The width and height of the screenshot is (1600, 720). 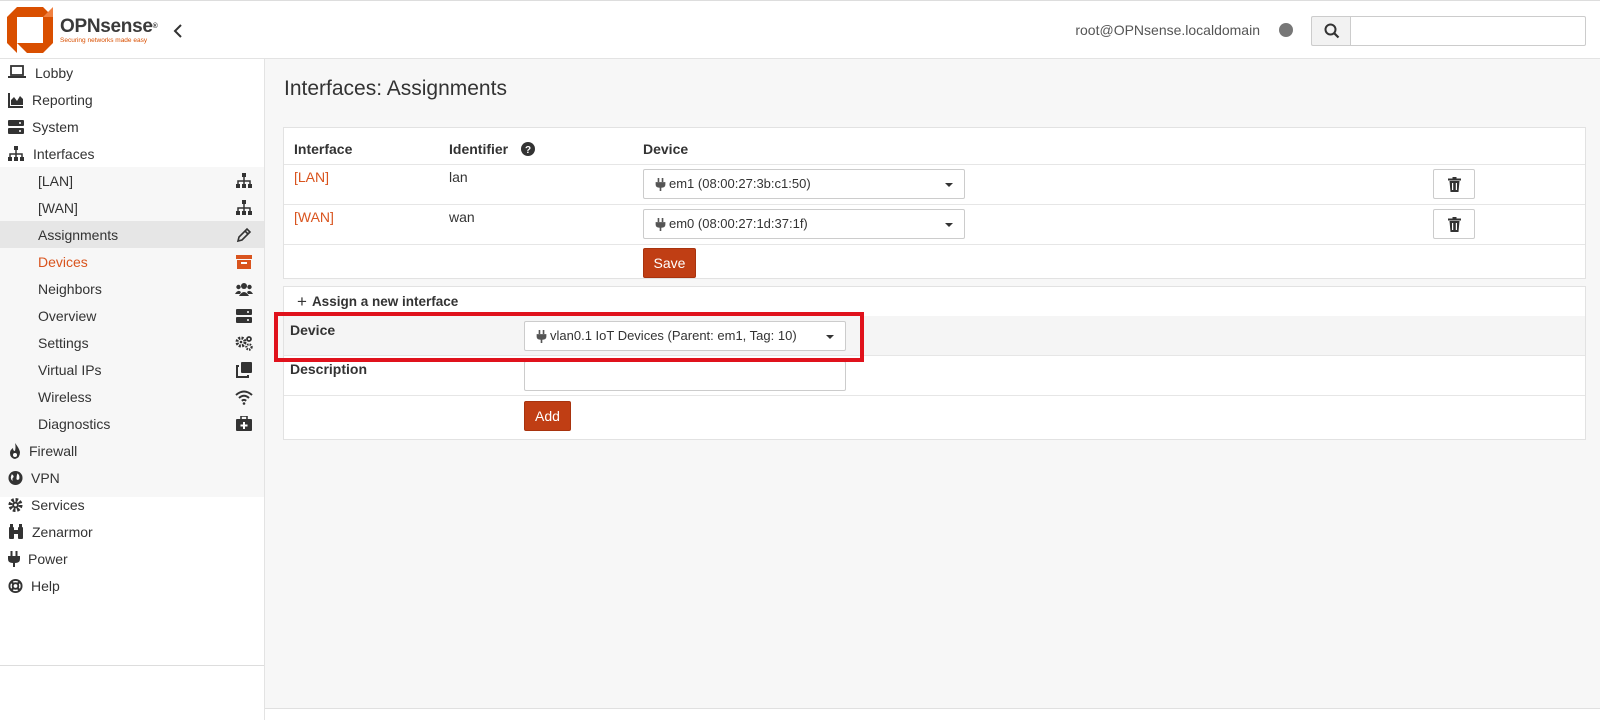 I want to click on brand-name: OPNsense, so click(x=106, y=26).